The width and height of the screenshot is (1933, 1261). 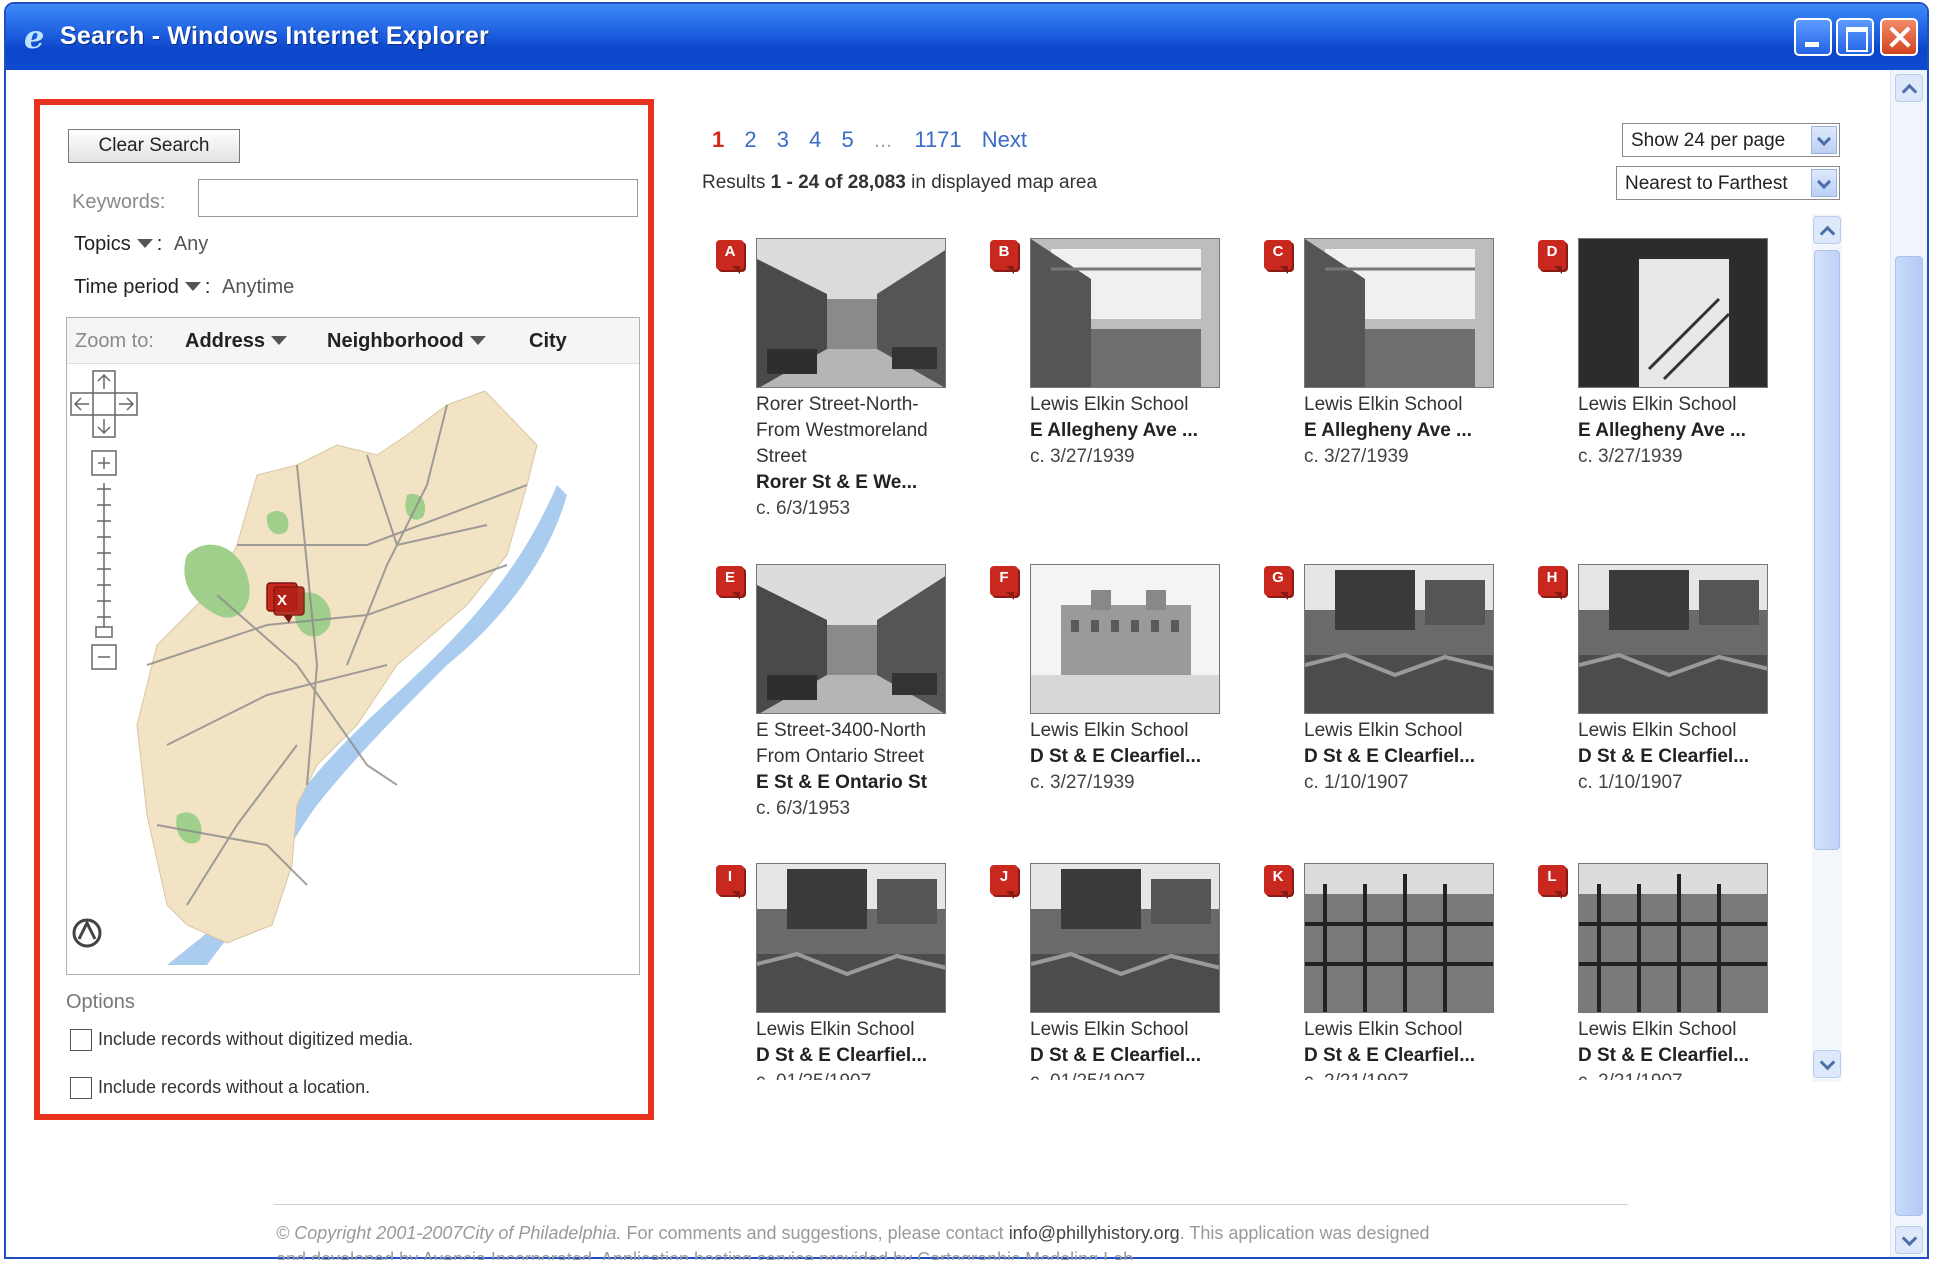 I want to click on include-no-location-label: Include records without a location., so click(x=234, y=1087).